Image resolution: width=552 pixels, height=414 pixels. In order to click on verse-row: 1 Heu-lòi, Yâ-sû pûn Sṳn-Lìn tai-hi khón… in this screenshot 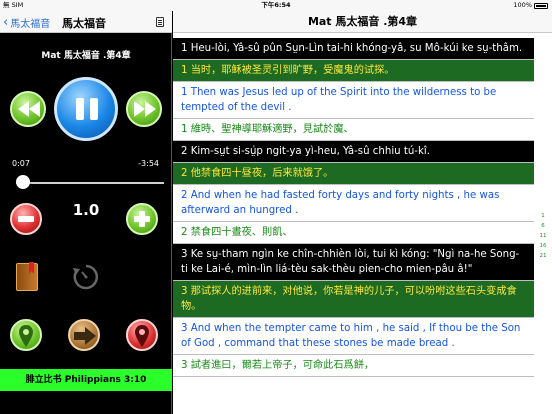, I will do `click(353, 49)`.